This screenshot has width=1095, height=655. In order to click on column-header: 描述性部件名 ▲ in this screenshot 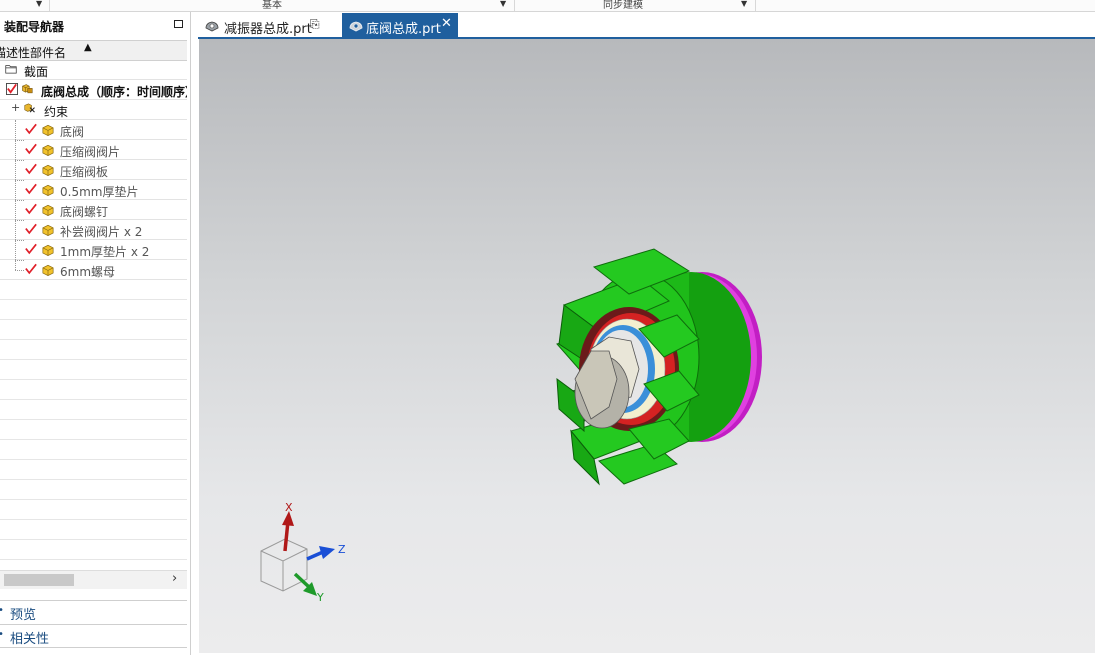, I will do `click(93, 50)`.